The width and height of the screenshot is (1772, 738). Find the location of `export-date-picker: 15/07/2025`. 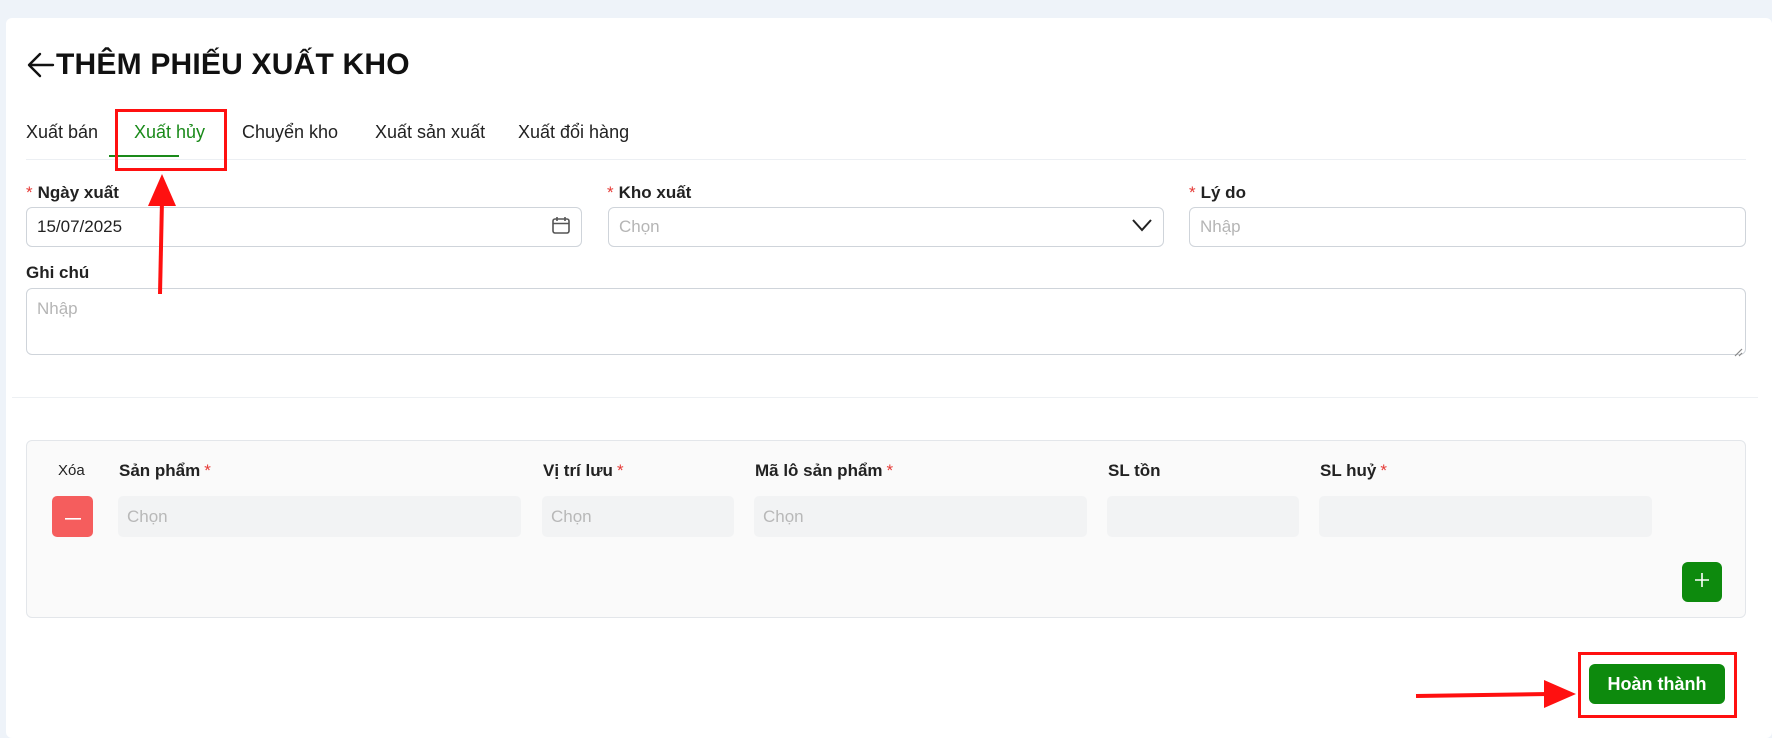

export-date-picker: 15/07/2025 is located at coordinates (304, 227).